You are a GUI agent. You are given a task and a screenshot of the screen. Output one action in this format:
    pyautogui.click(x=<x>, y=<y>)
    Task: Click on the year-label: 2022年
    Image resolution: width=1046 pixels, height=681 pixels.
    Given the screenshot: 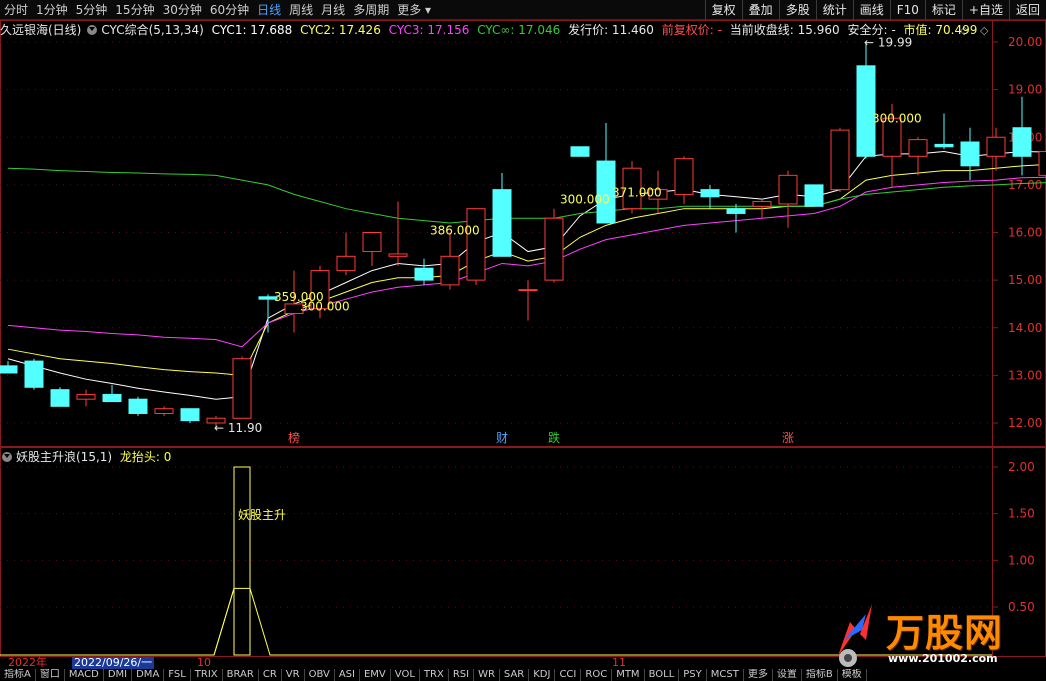 What is the action you would take?
    pyautogui.click(x=27, y=662)
    